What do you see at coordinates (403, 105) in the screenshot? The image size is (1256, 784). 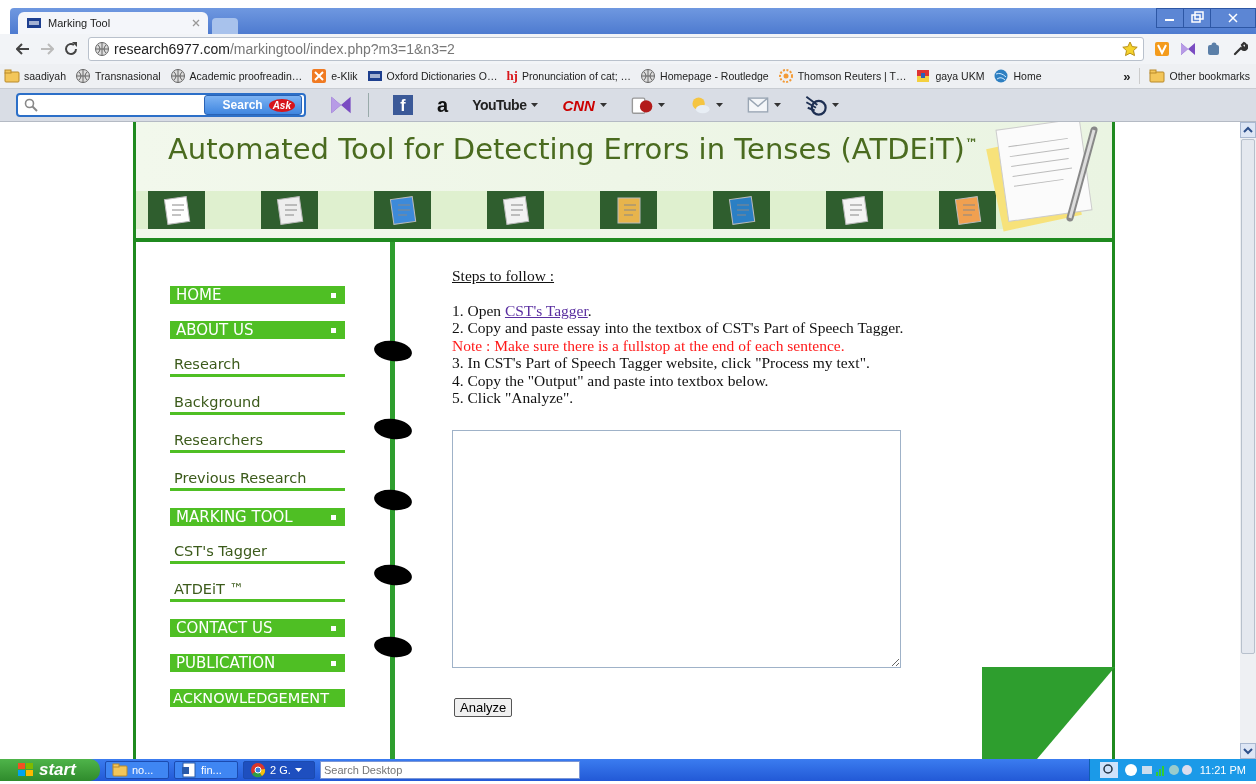 I see `facebook-logo: f` at bounding box center [403, 105].